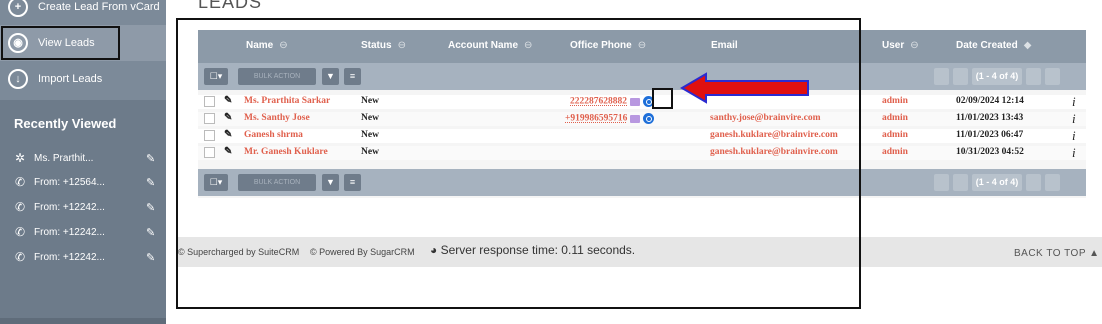 The height and width of the screenshot is (324, 1102). What do you see at coordinates (230, 6) in the screenshot?
I see `page-title: LEADS` at bounding box center [230, 6].